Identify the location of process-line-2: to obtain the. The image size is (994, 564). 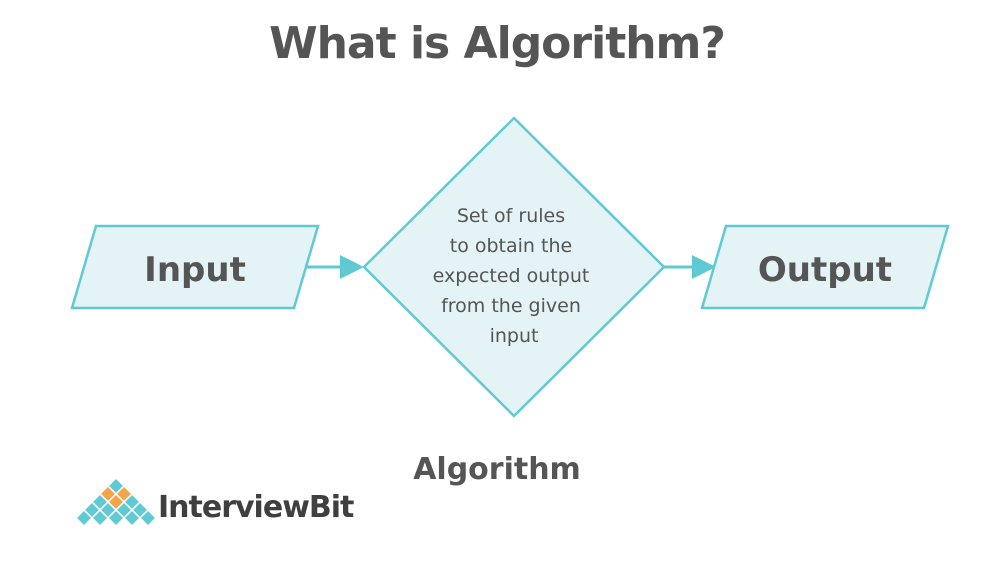
(511, 246).